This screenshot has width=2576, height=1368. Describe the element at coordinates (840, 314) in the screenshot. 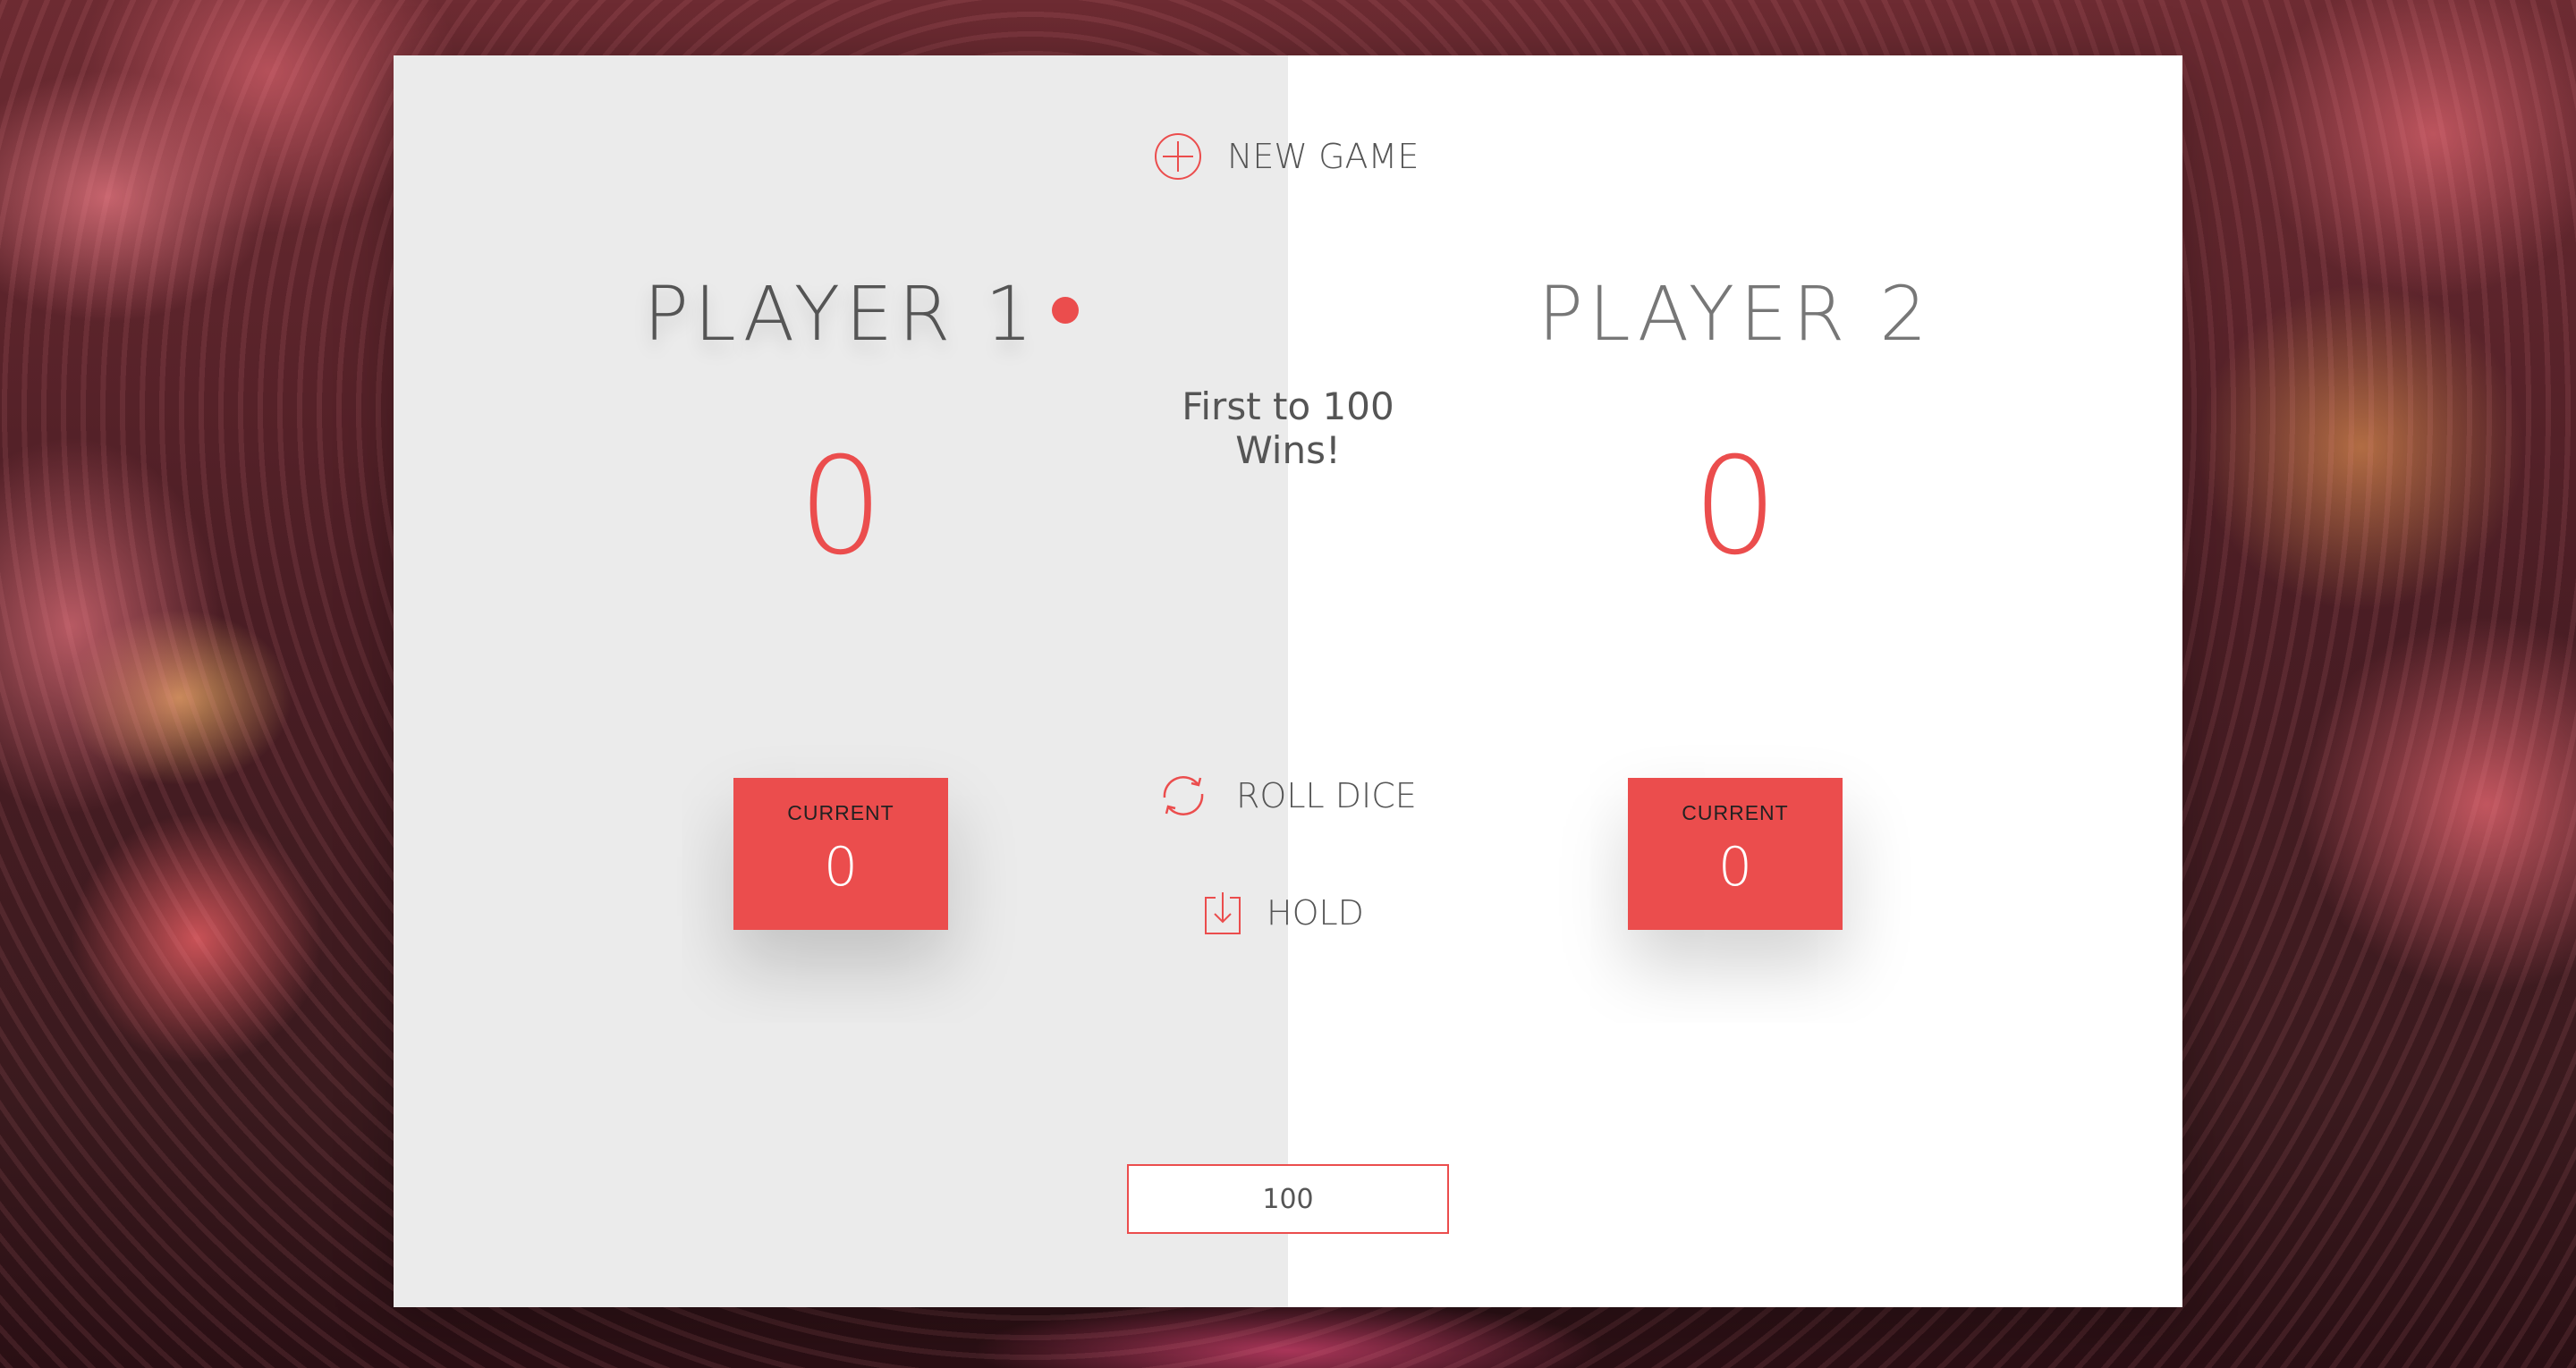

I see `player-1-name: PLAYER 1` at that location.